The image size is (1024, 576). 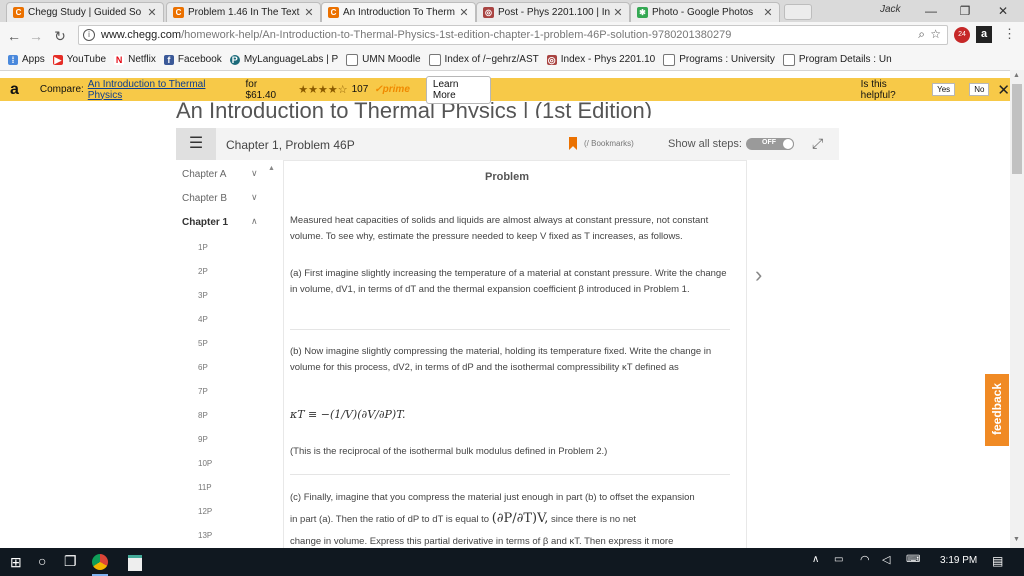 What do you see at coordinates (58, 60) in the screenshot?
I see `youtube-icon: ▶` at bounding box center [58, 60].